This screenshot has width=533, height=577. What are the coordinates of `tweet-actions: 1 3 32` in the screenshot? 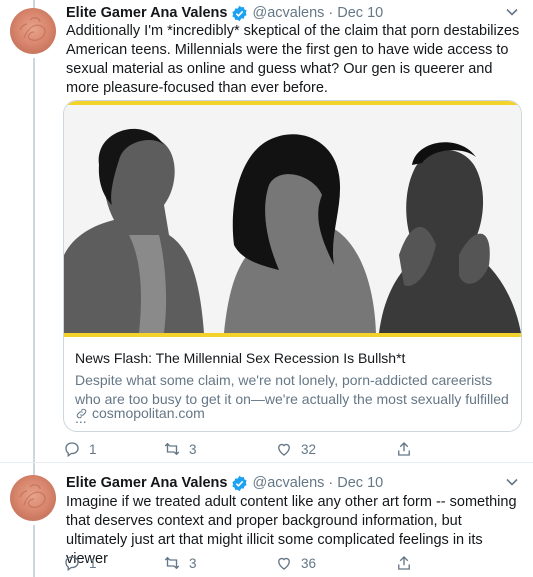 It's located at (263, 449).